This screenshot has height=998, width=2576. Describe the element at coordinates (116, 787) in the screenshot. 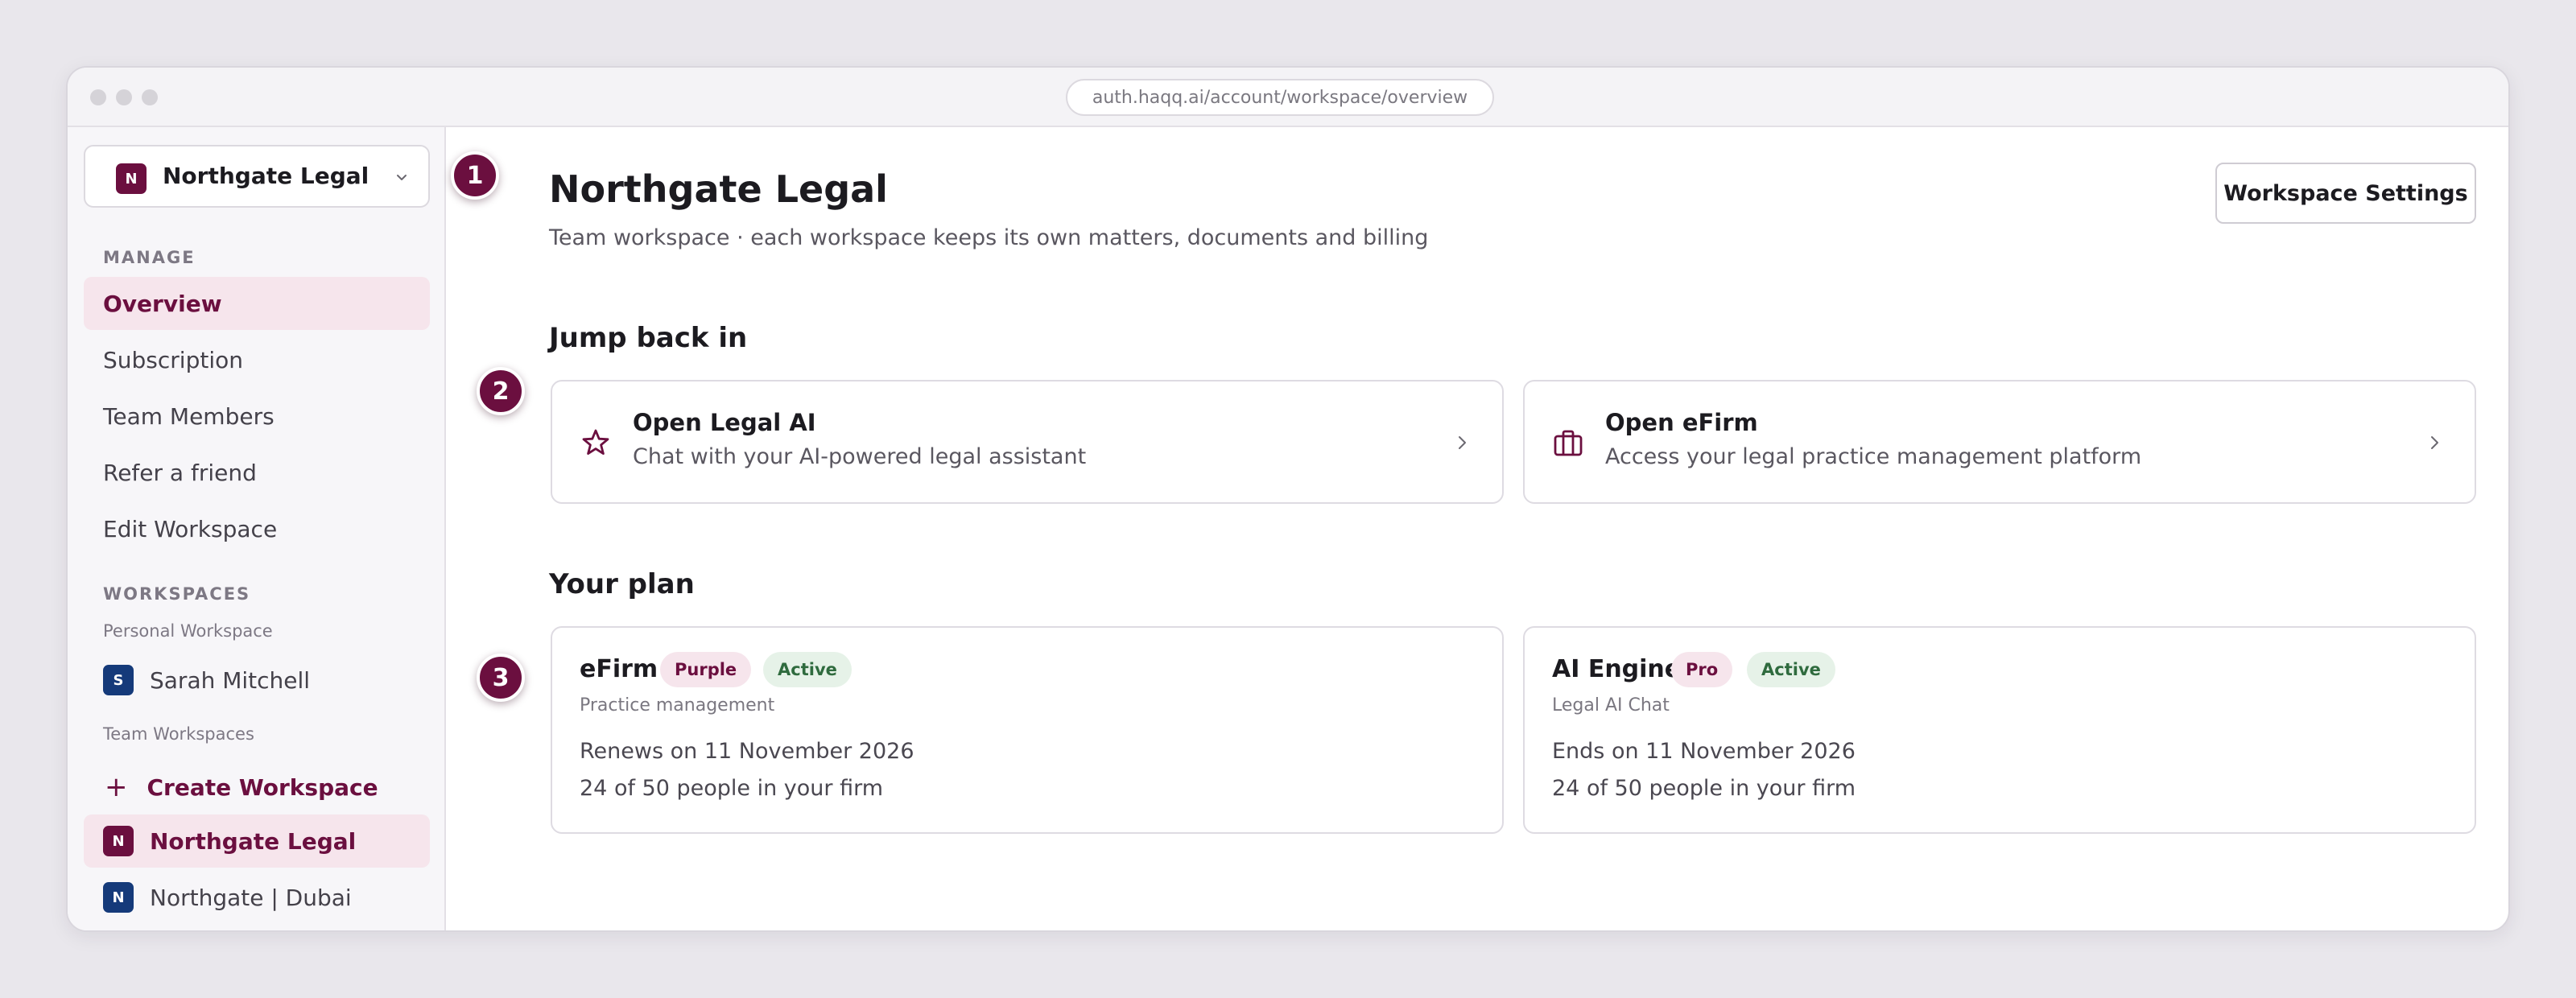

I see `plus-icon: +` at that location.